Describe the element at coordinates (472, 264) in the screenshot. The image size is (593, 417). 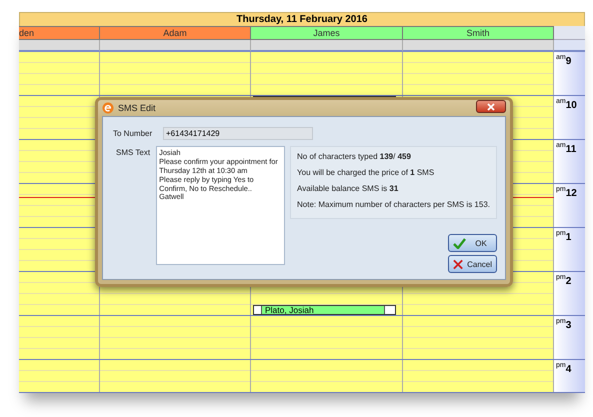
I see `cancel-button: Cancel` at that location.